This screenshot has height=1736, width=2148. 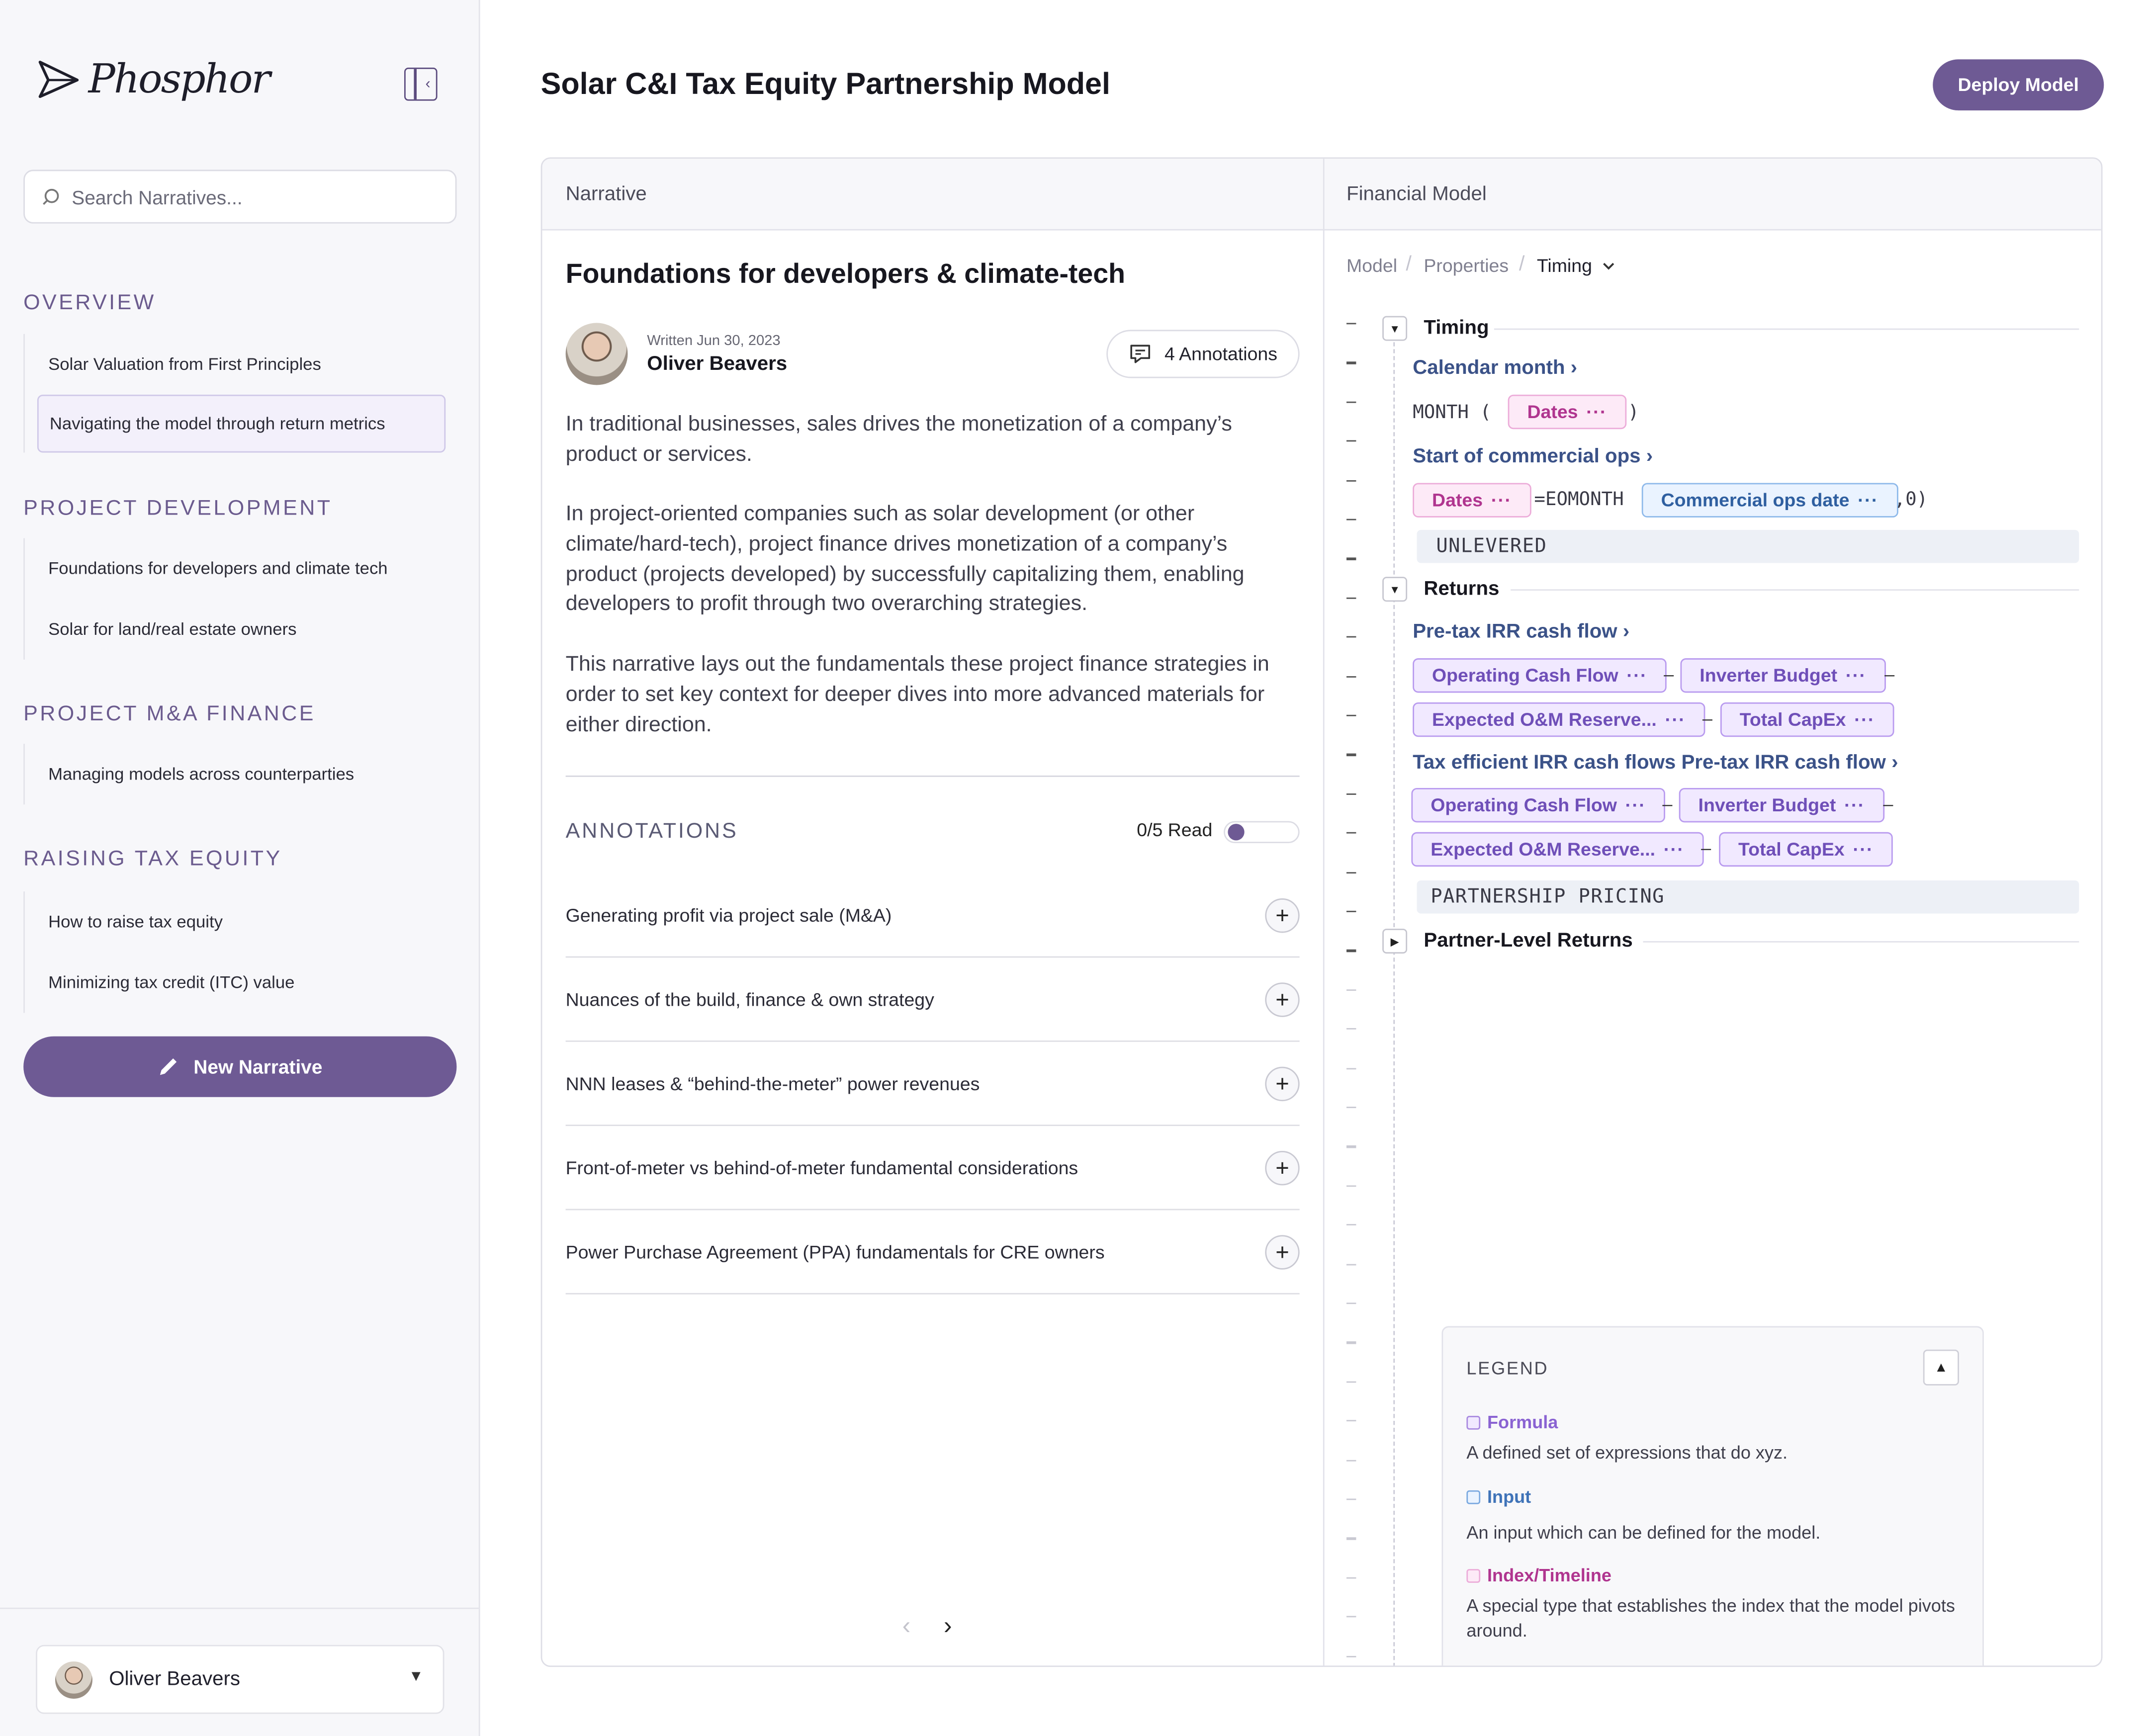 What do you see at coordinates (948, 1627) in the screenshot?
I see `next-page-icon: ›` at bounding box center [948, 1627].